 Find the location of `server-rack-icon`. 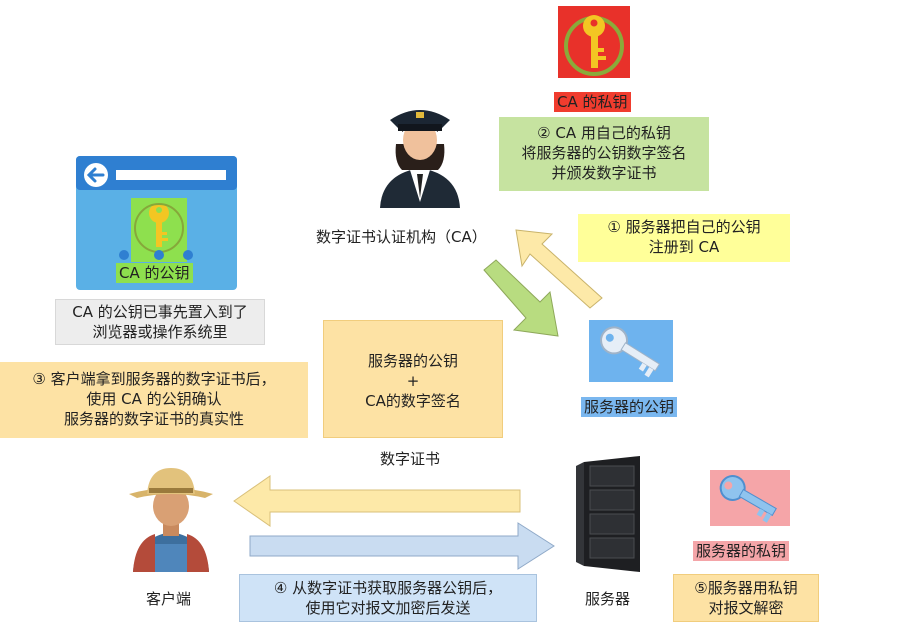

server-rack-icon is located at coordinates (612, 514).